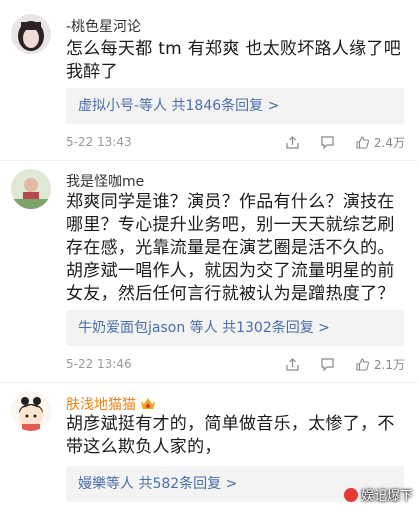  Describe the element at coordinates (234, 60) in the screenshot. I see `comment-text: 怎么每天都 tm 有郑爽 也太败坏路人缘了吧 我醉了` at that location.